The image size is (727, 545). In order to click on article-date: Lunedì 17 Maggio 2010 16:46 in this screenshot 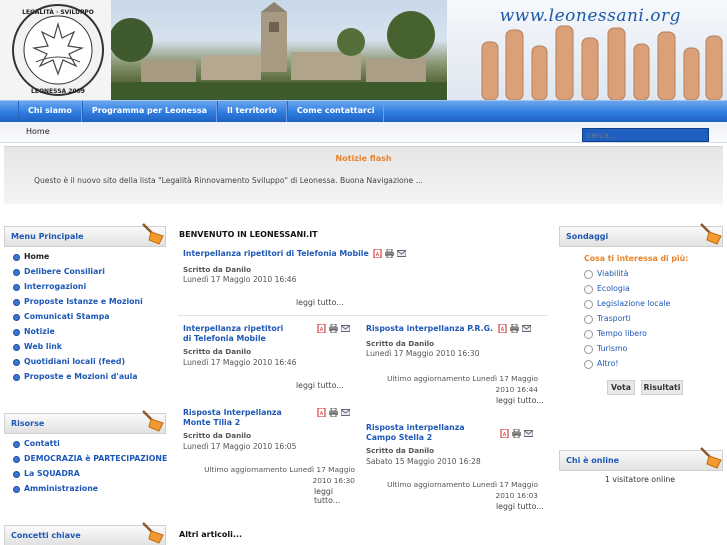, I will do `click(240, 362)`.